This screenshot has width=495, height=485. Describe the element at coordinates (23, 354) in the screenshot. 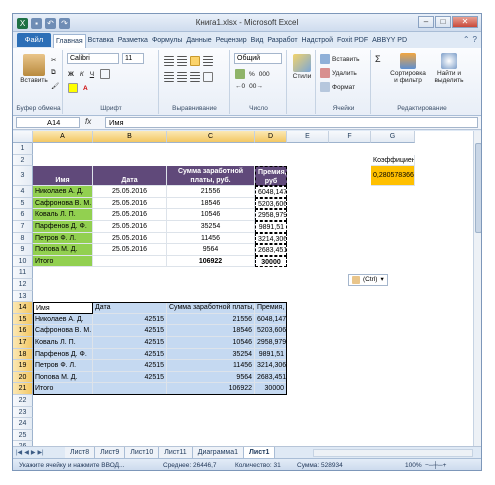

I see `row-header-18: 18` at that location.